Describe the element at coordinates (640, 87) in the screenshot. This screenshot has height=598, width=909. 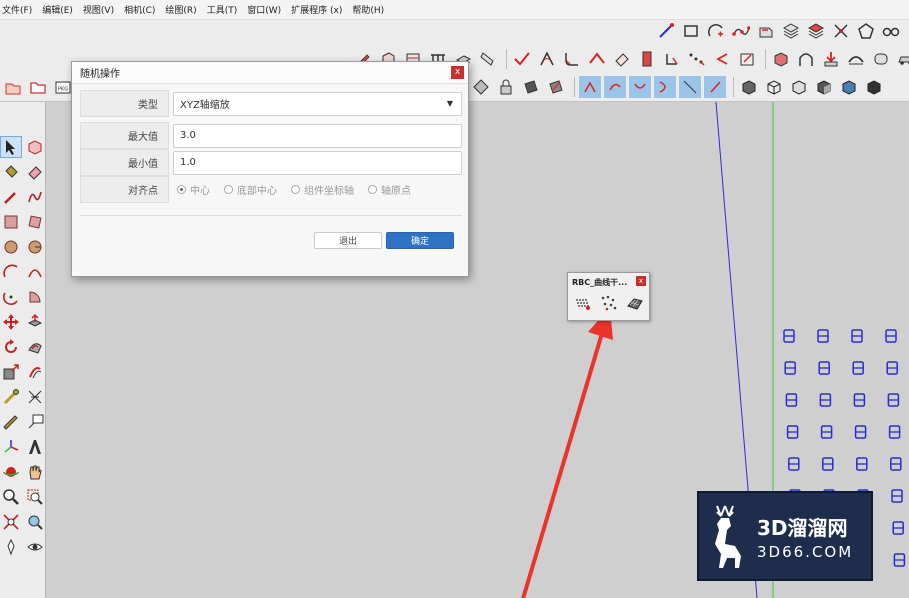
I see `view-front-icon` at that location.